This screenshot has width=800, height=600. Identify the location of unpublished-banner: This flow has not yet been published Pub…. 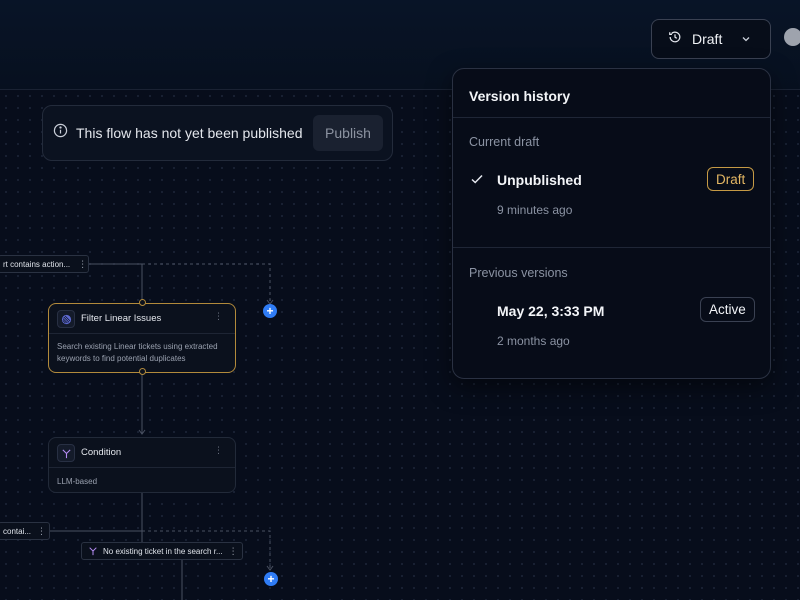
(217, 133).